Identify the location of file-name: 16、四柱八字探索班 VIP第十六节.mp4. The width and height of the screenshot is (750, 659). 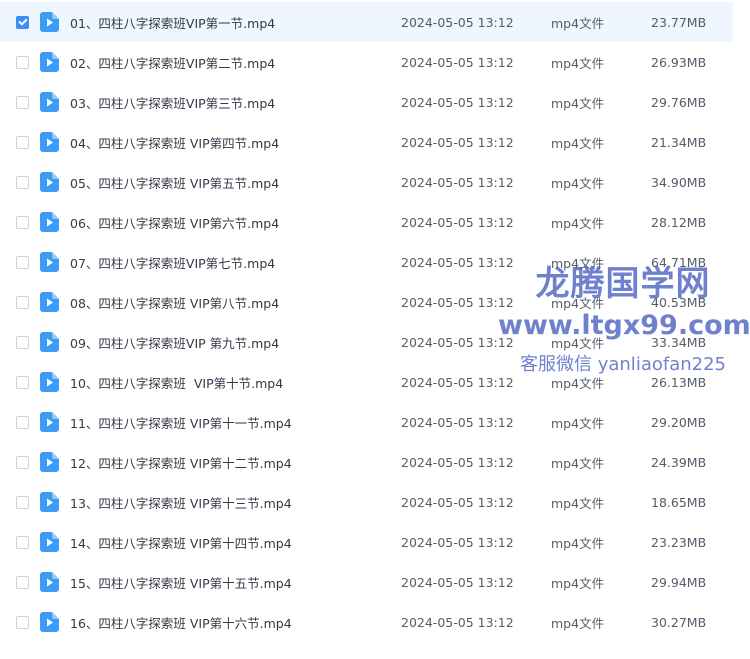
(181, 622).